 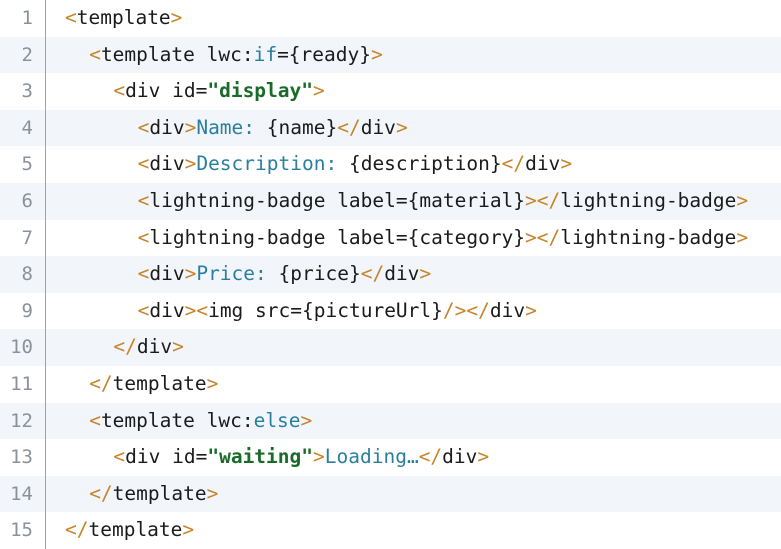 What do you see at coordinates (23, 55) in the screenshot?
I see `line-number: 2` at bounding box center [23, 55].